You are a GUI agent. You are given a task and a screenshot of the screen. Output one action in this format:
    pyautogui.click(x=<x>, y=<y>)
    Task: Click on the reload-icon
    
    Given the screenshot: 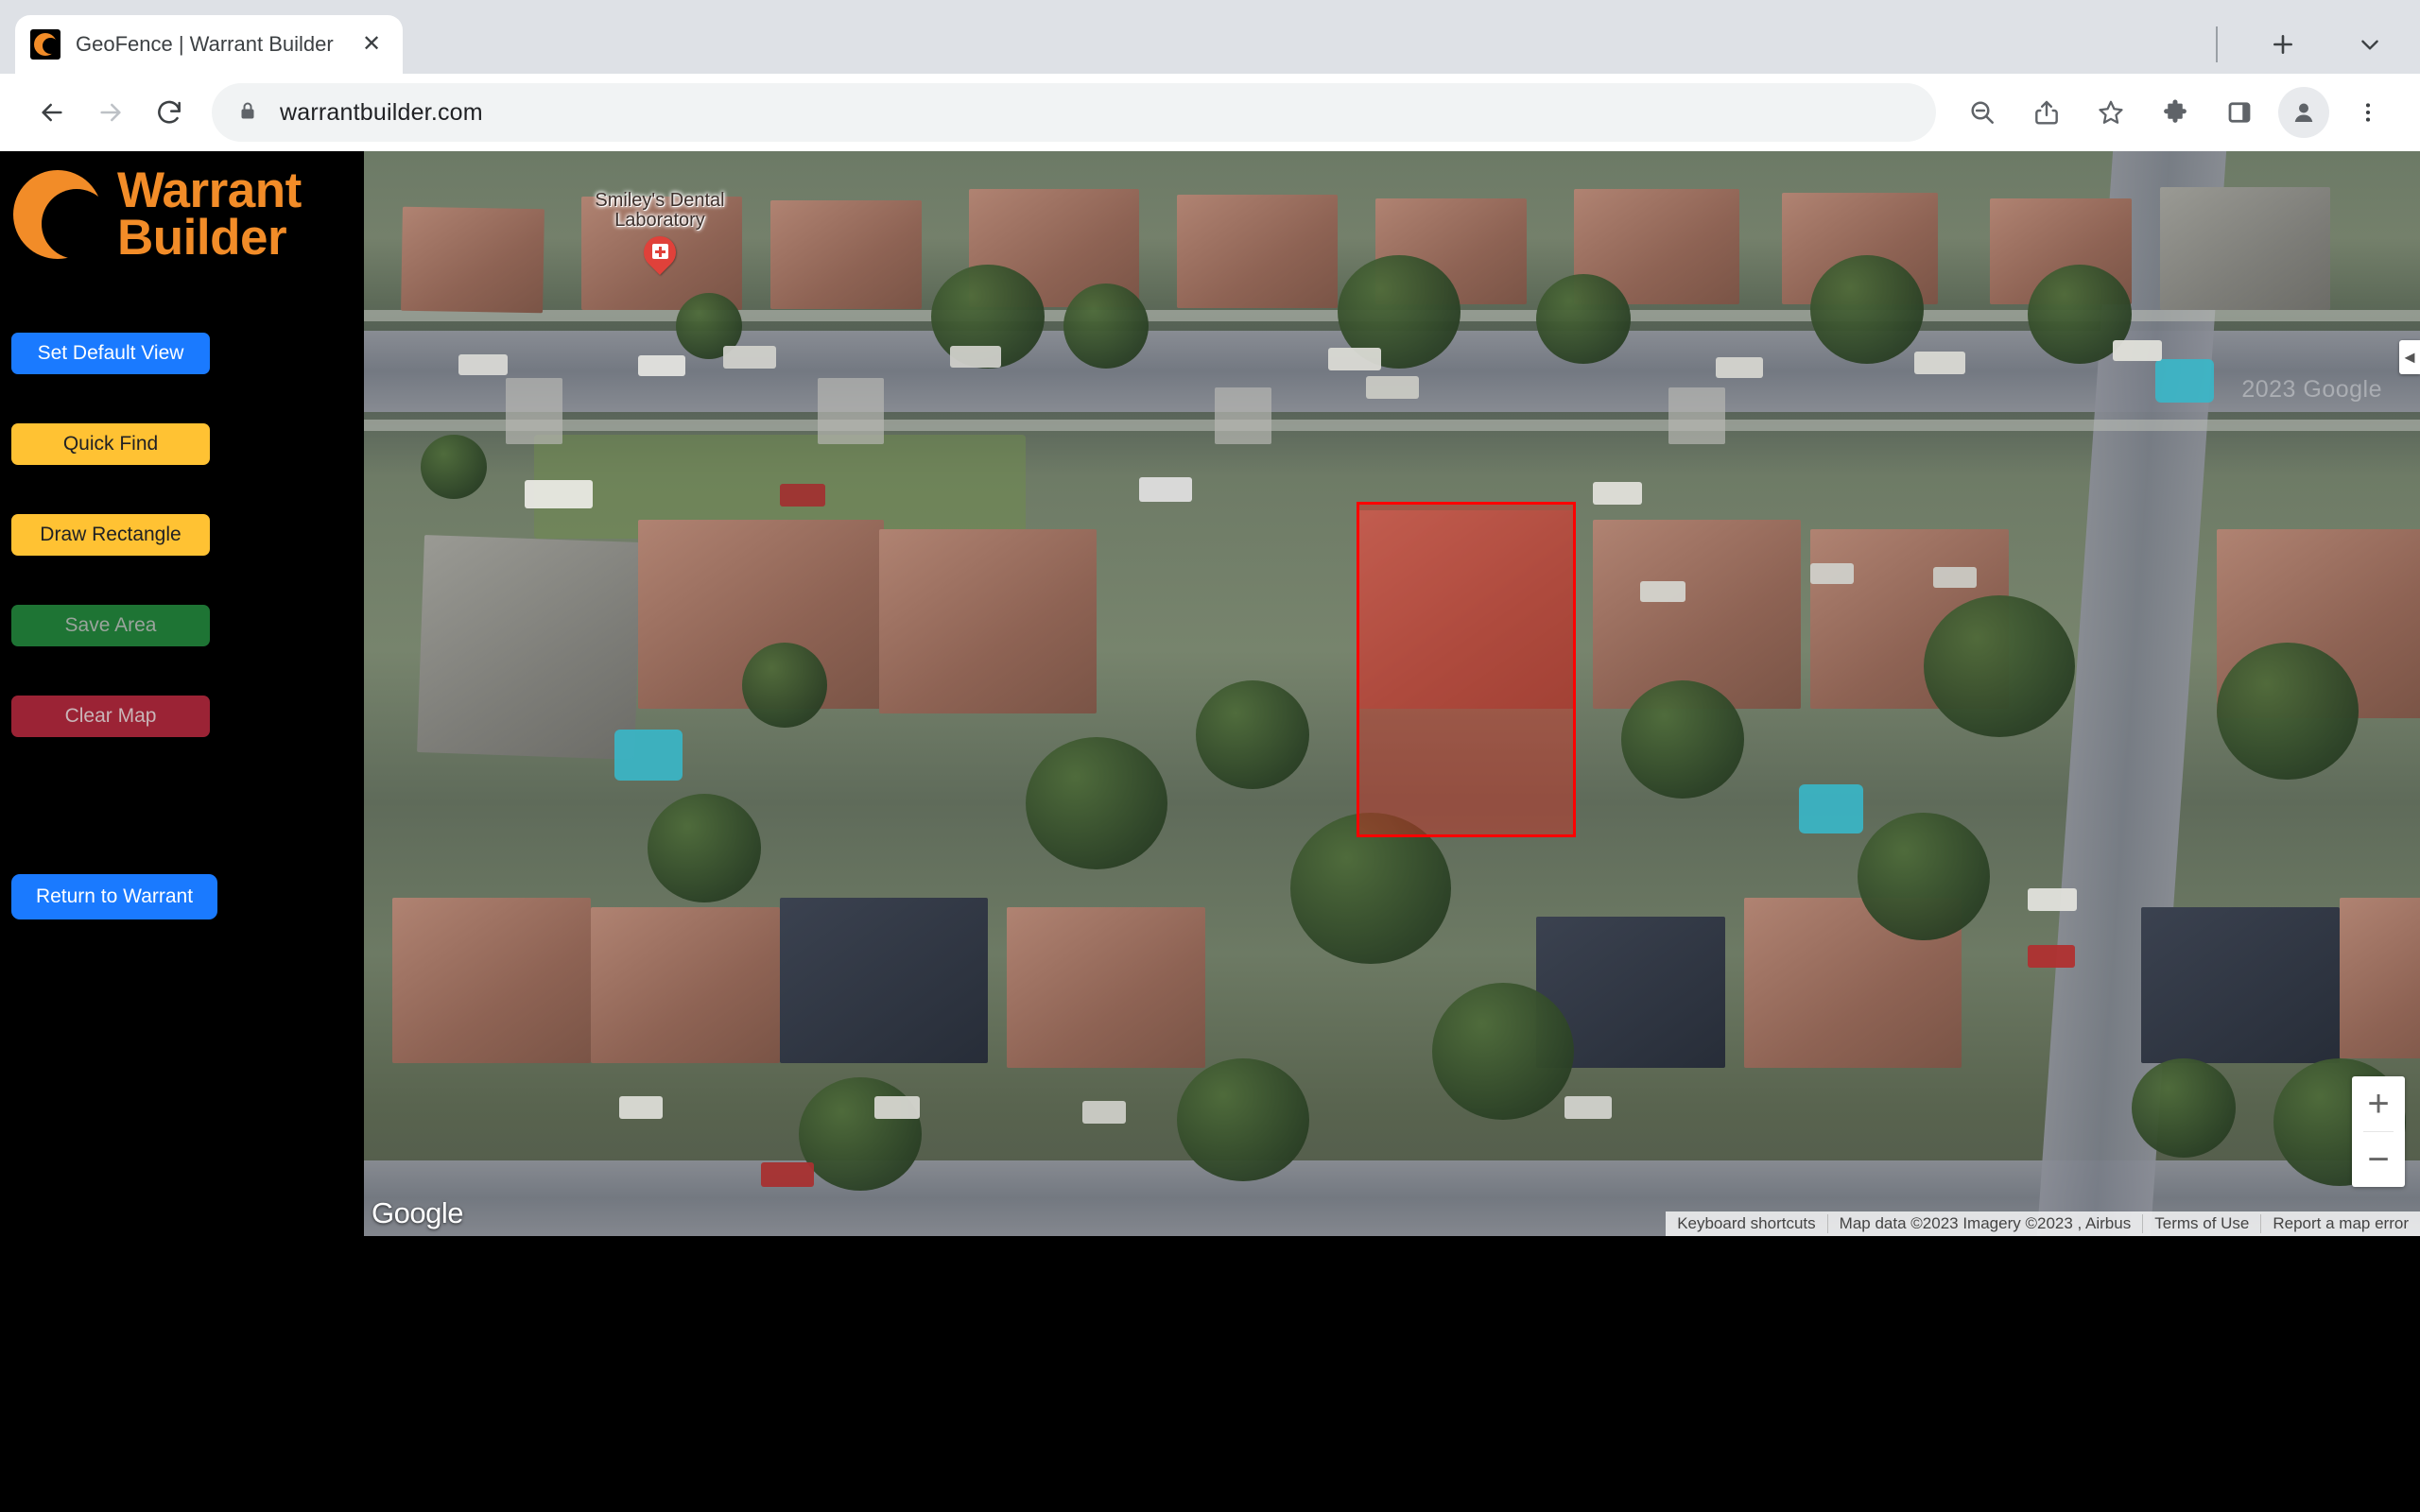 What is the action you would take?
    pyautogui.click(x=169, y=112)
    